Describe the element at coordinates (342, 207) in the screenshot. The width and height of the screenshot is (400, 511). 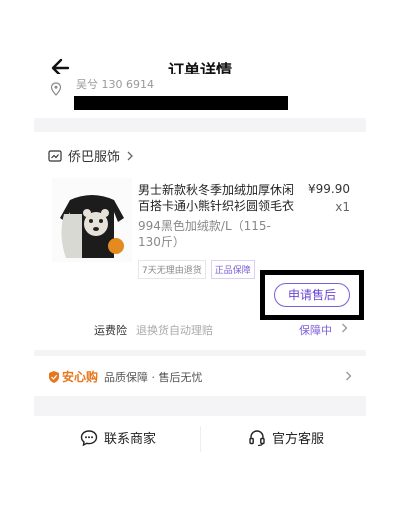
I see `product-quantity: x1` at that location.